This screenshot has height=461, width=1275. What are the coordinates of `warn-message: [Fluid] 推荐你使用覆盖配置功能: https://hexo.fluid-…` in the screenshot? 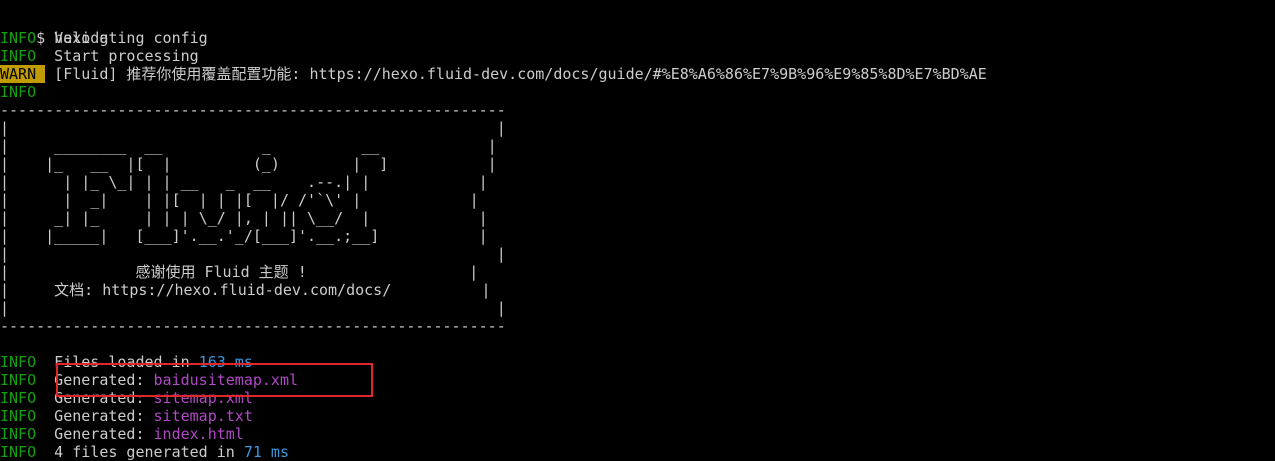 It's located at (516, 74).